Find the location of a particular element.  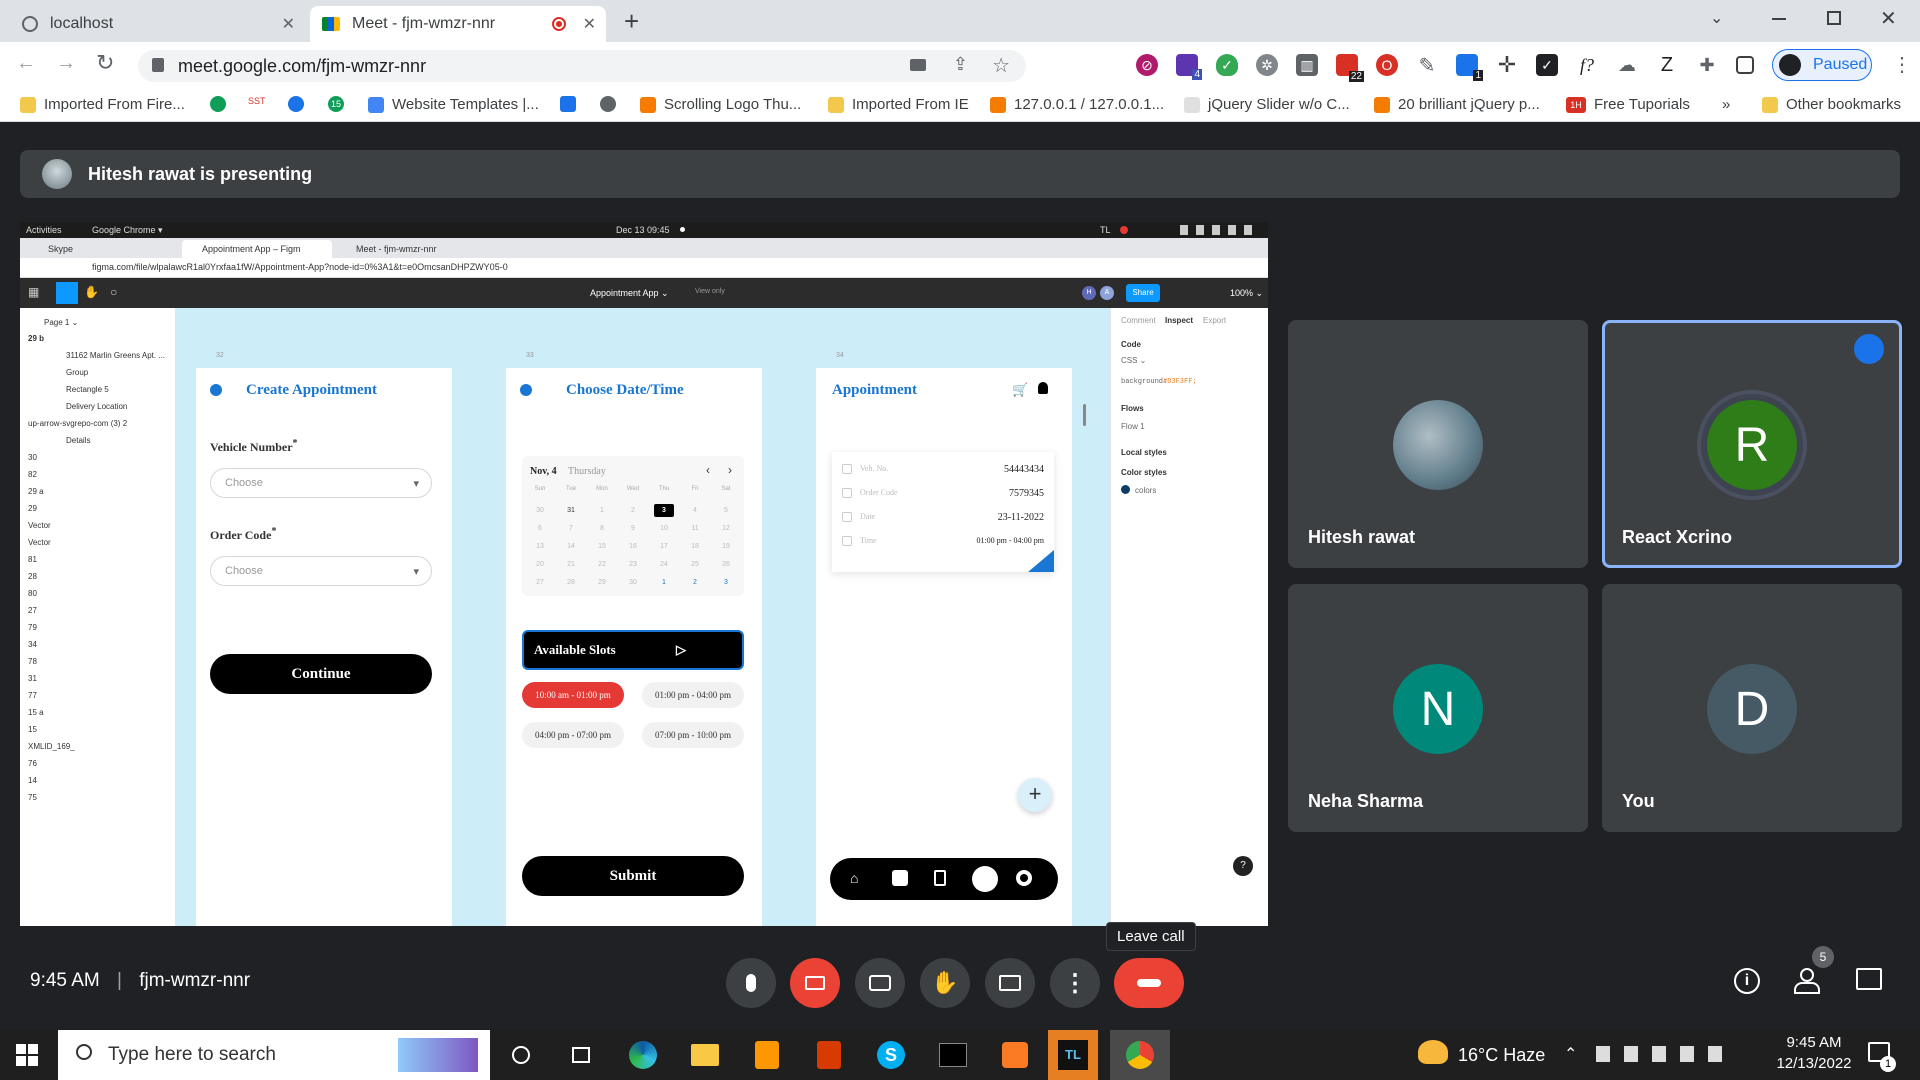

forward-icon: → is located at coordinates (66, 63).